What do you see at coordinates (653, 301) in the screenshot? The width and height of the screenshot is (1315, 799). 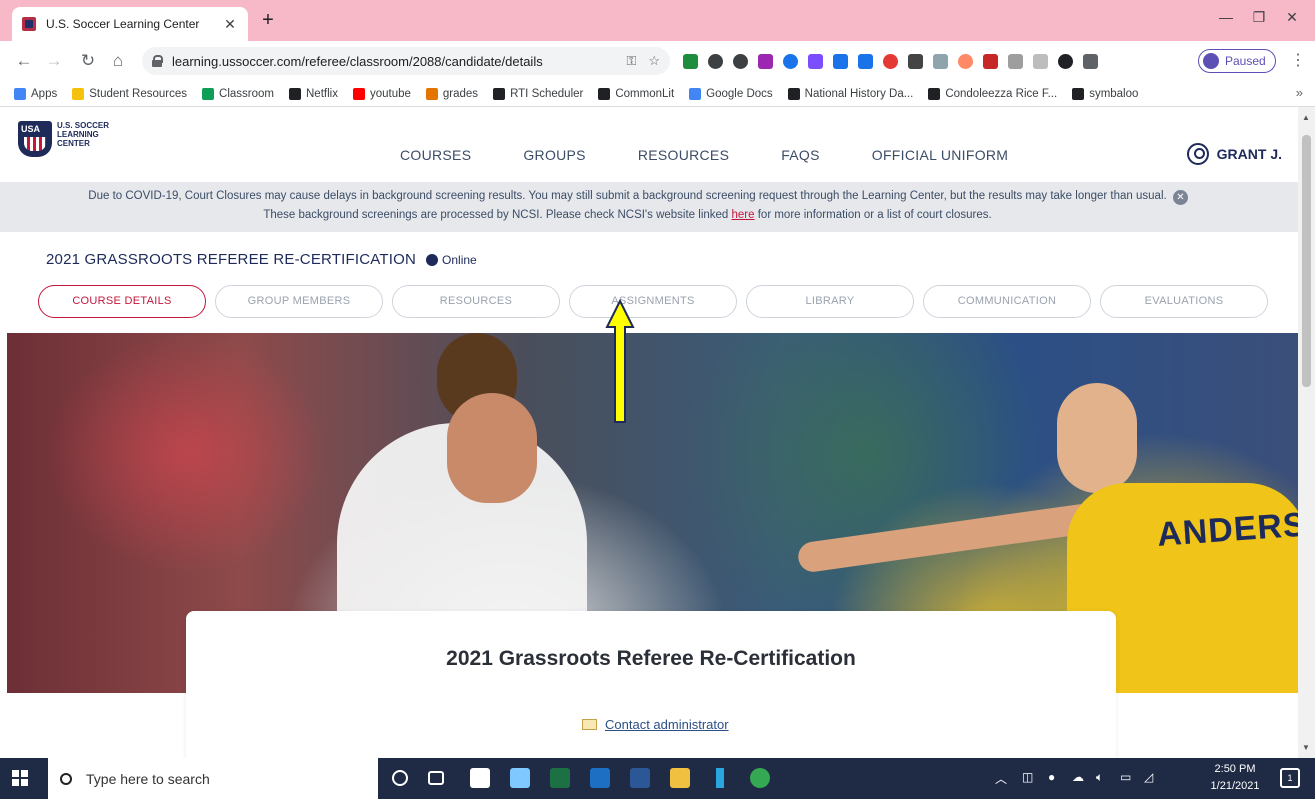 I see `tab-assignments: ASSIGNMENTS` at bounding box center [653, 301].